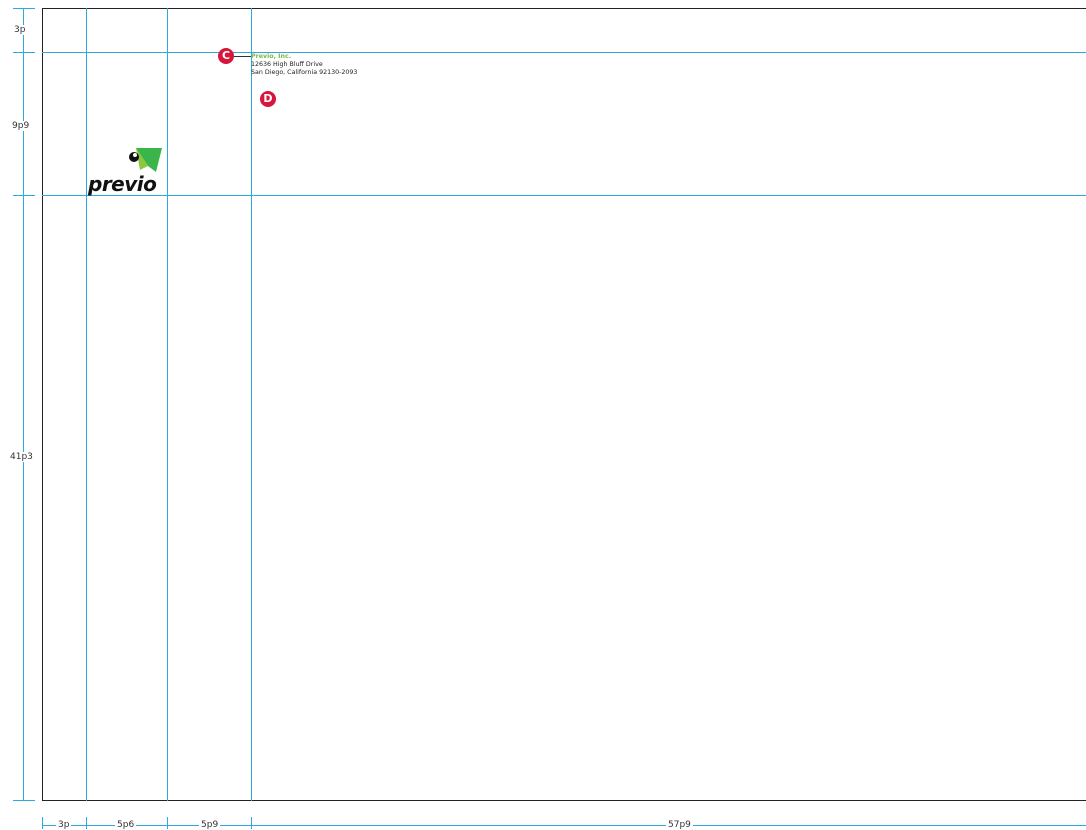 The image size is (1086, 830). What do you see at coordinates (287, 64) in the screenshot?
I see `street-address: 12636 High Bluff Drive` at bounding box center [287, 64].